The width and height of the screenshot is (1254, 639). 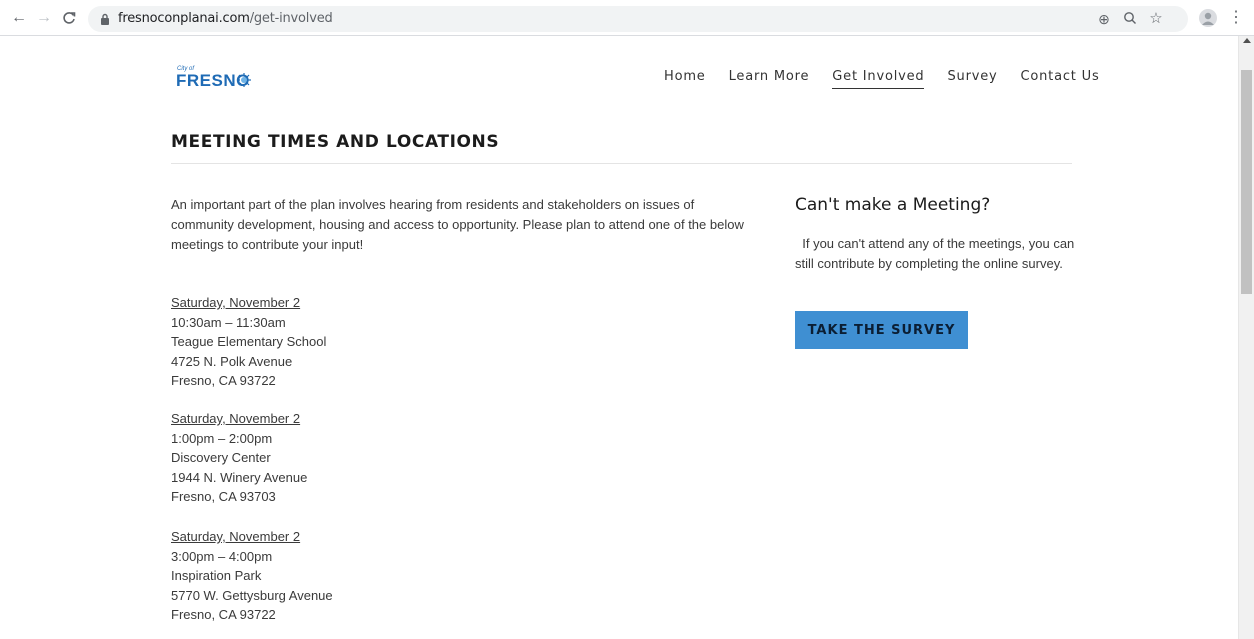 I want to click on star-icon: ☆, so click(x=1156, y=19).